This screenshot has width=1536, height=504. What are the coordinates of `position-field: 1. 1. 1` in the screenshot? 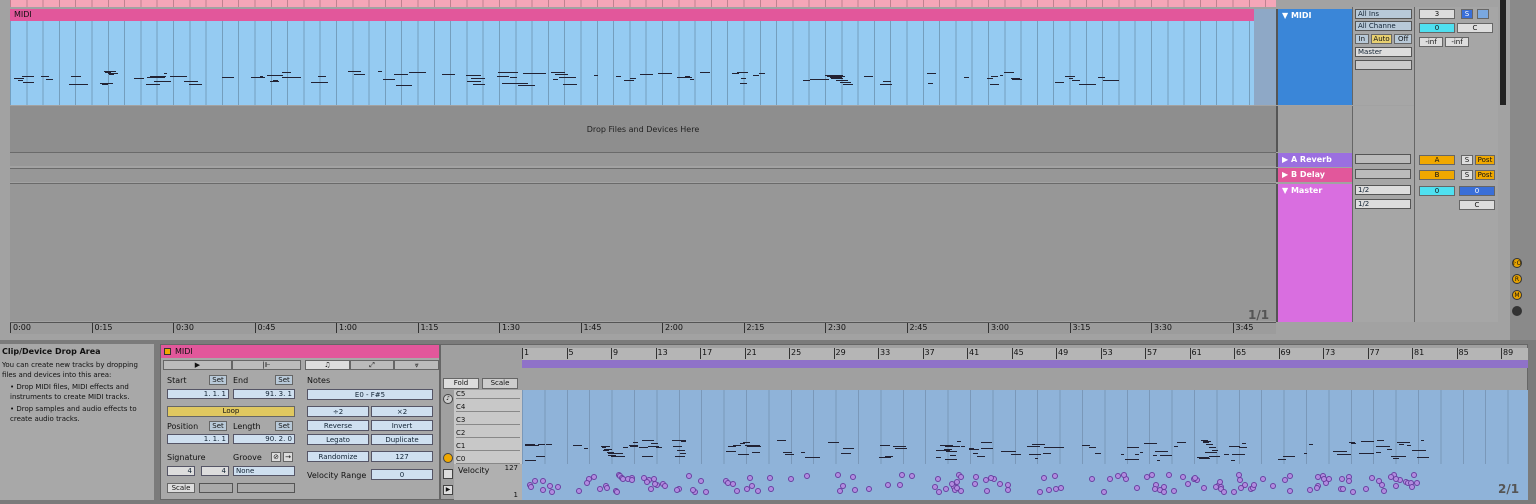 It's located at (198, 439).